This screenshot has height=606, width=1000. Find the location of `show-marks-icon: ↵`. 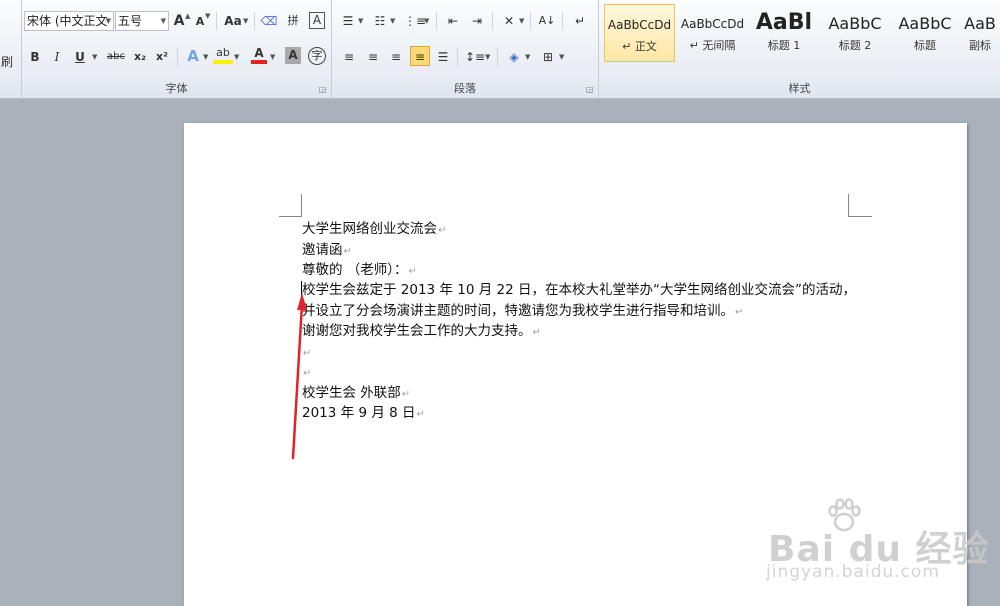

show-marks-icon: ↵ is located at coordinates (580, 21).